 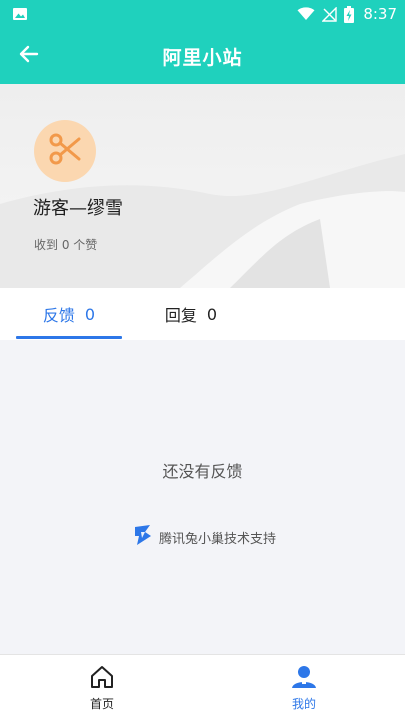 What do you see at coordinates (304, 678) in the screenshot?
I see `user-icon` at bounding box center [304, 678].